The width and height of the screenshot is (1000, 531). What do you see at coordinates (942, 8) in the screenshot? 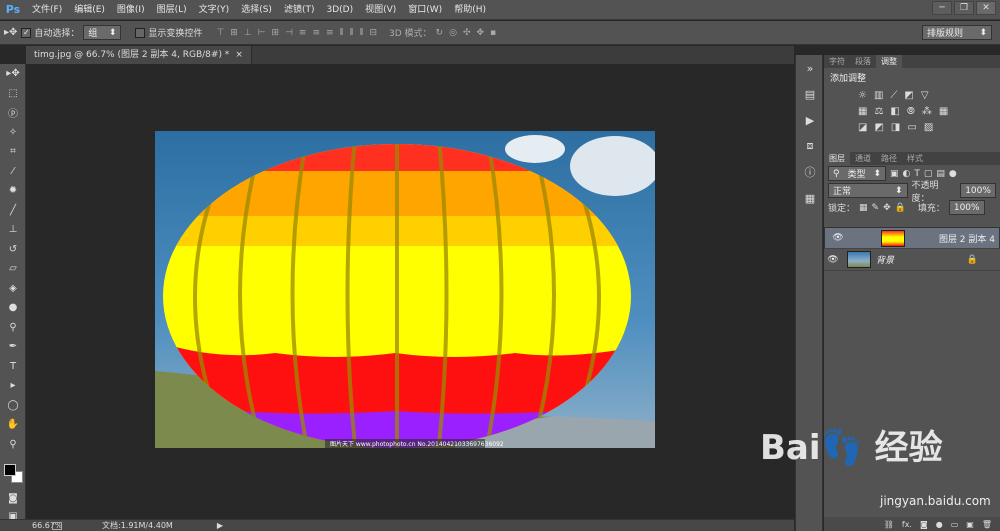
I see `minimize-button: ─` at bounding box center [942, 8].